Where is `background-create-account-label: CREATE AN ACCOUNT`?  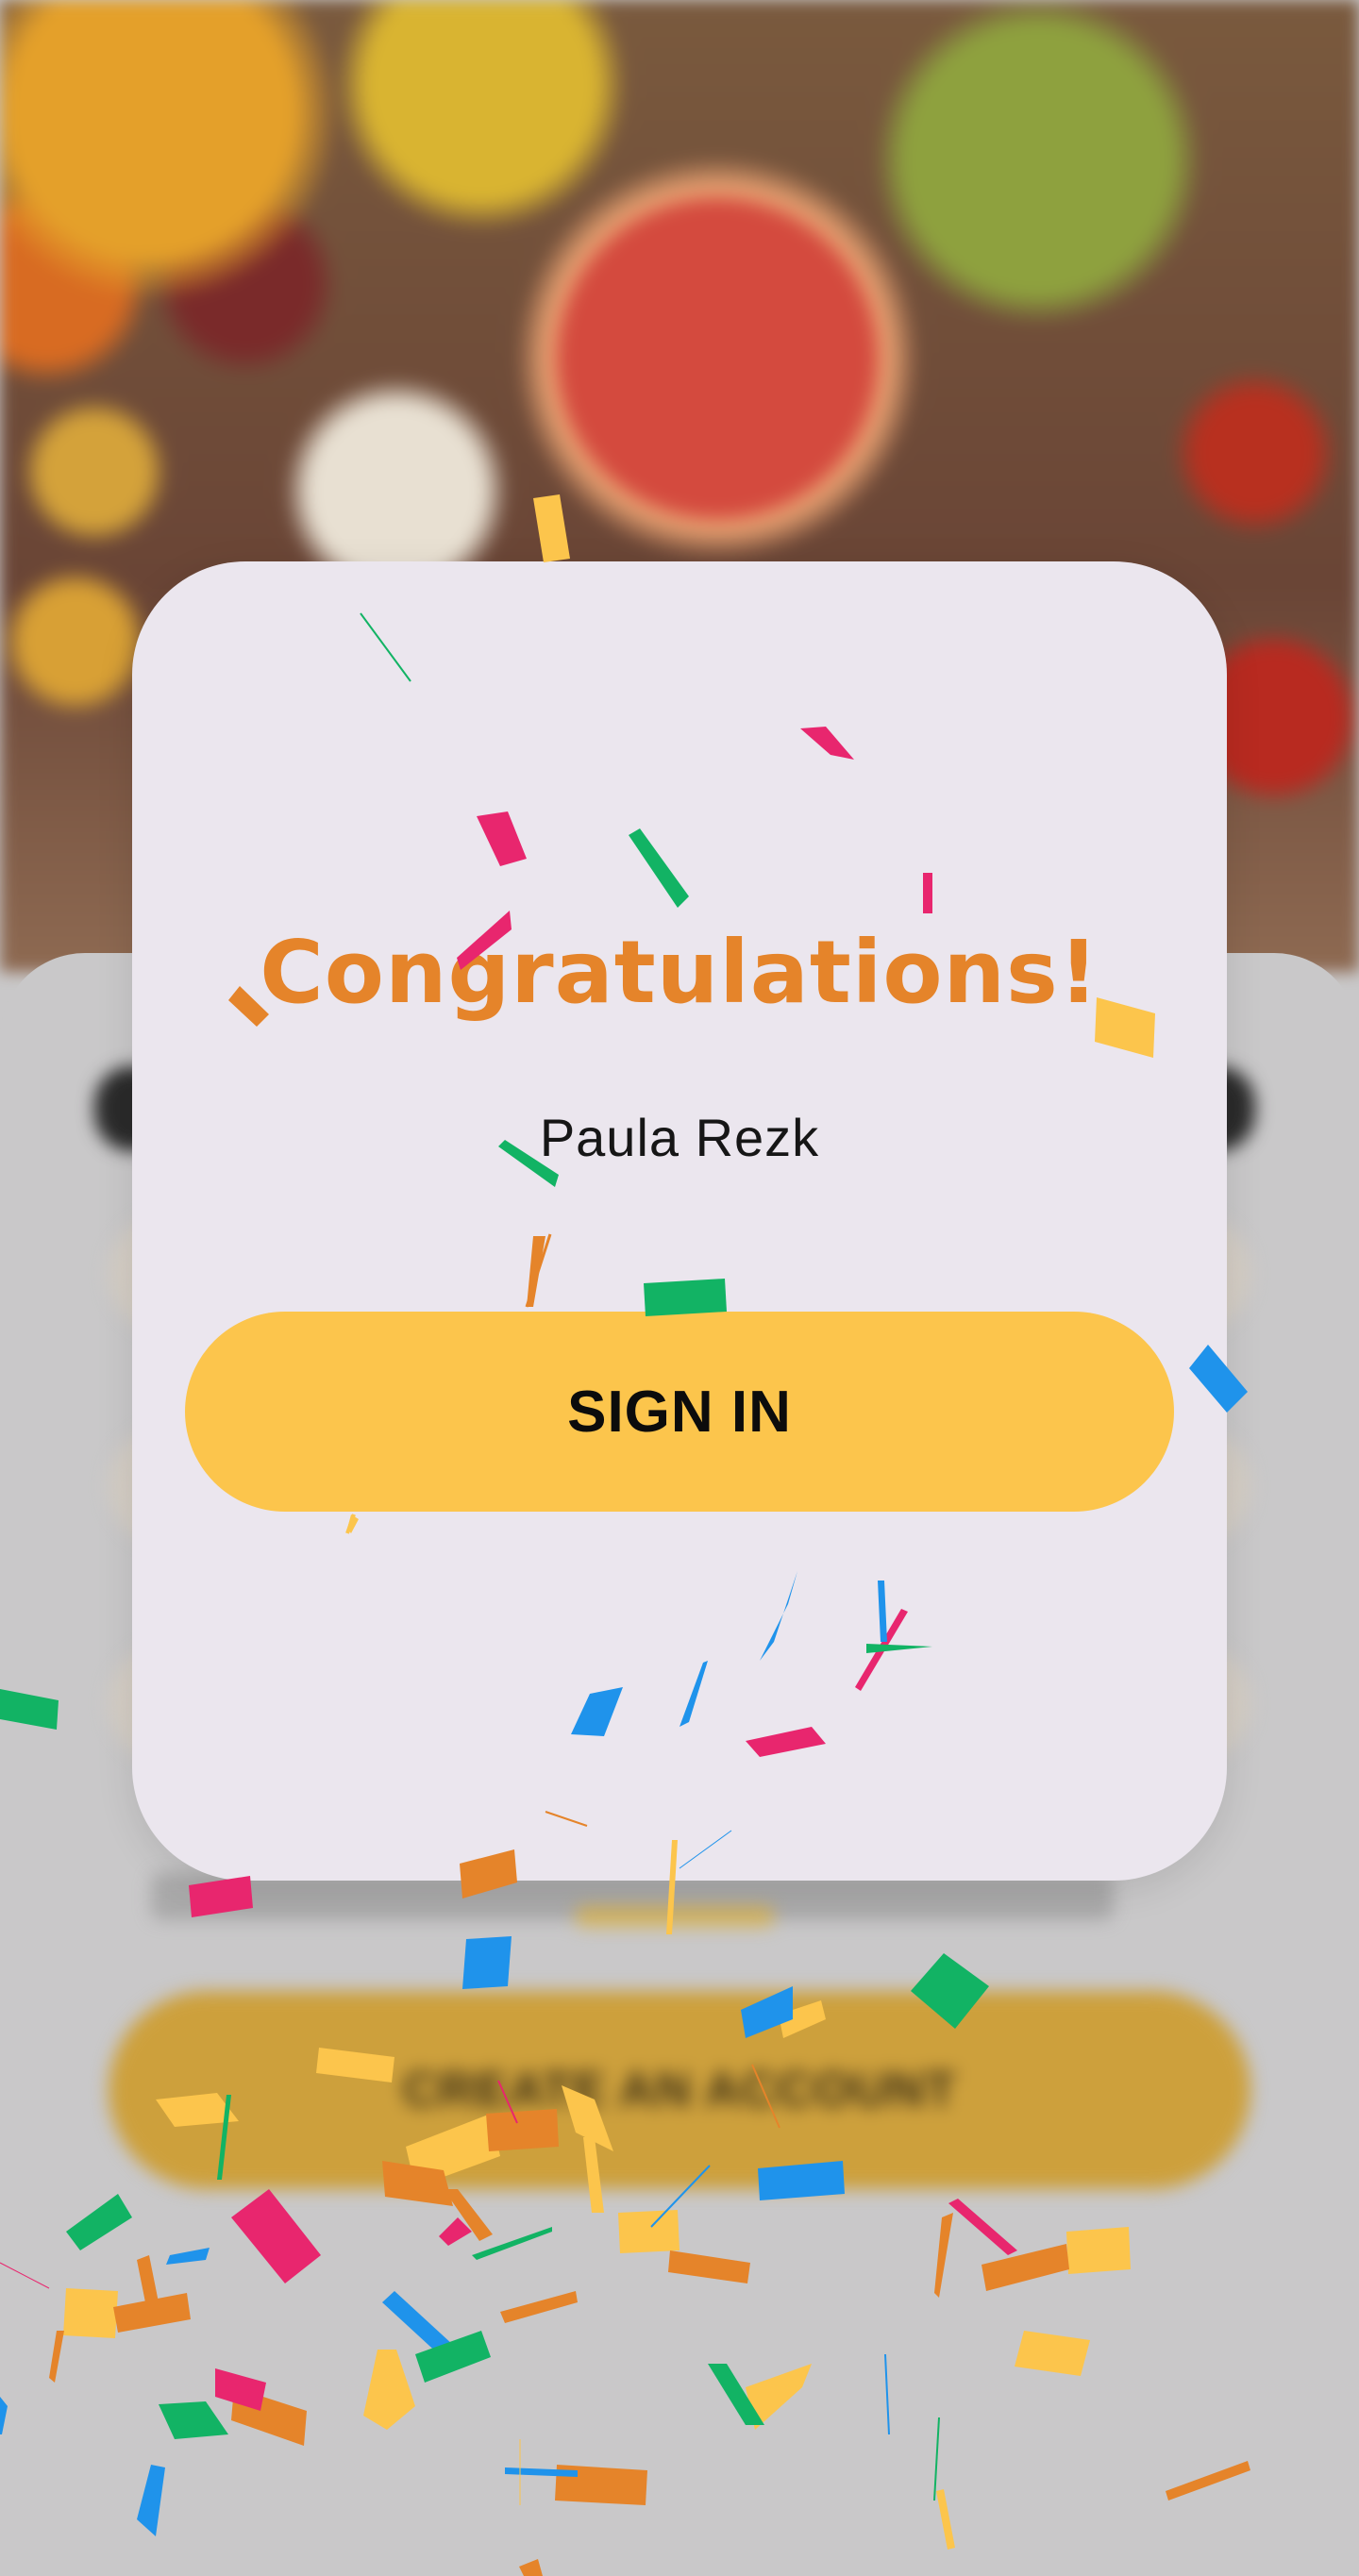
background-create-account-label: CREATE AN ACCOUNT is located at coordinates (679, 2090).